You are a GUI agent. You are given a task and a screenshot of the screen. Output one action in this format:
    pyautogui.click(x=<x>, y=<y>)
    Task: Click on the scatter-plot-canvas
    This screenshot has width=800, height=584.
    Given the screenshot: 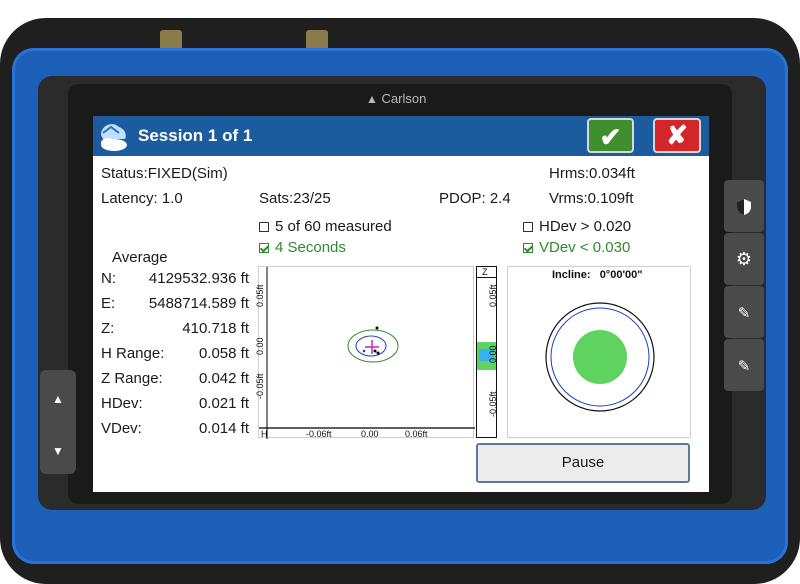 What is the action you would take?
    pyautogui.click(x=367, y=353)
    